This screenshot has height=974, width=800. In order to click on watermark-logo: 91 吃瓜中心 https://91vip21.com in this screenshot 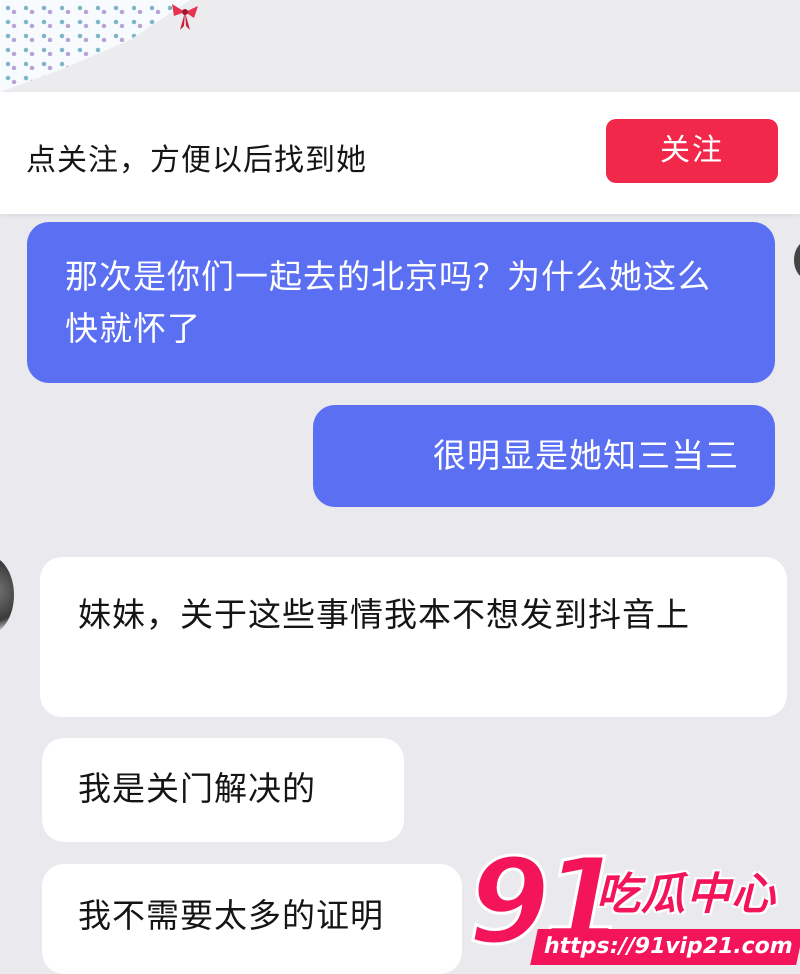, I will do `click(633, 907)`.